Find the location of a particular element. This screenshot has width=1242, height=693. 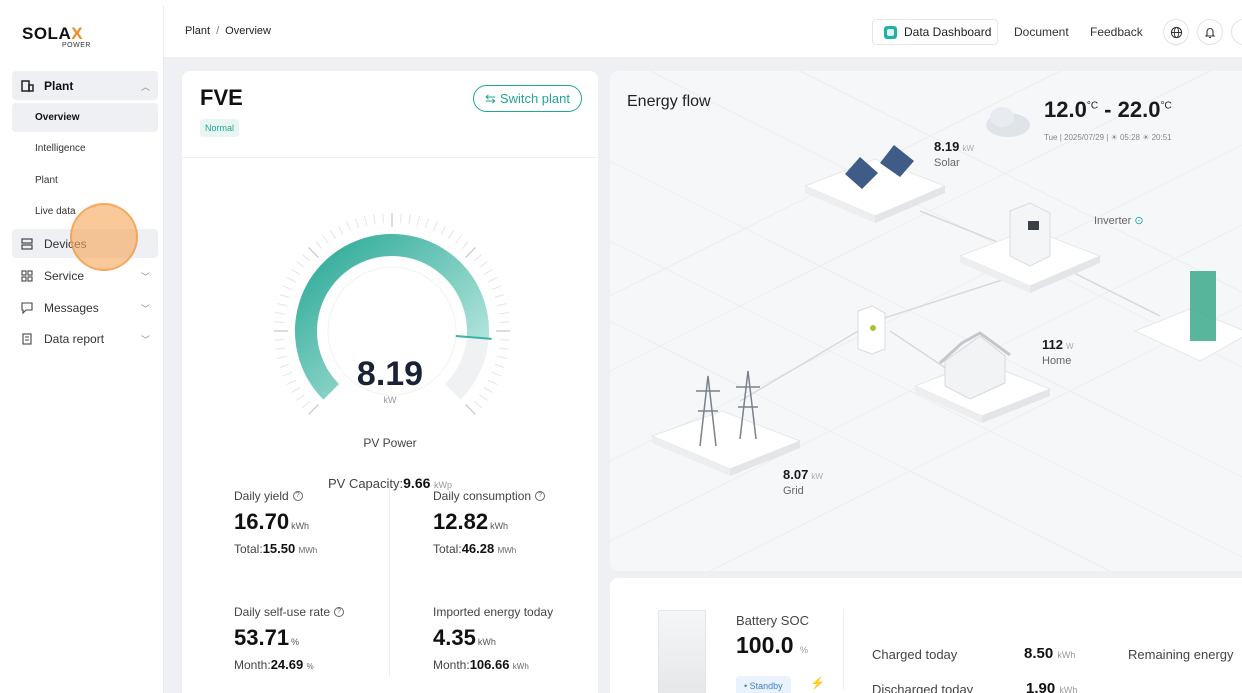

notifications-button is located at coordinates (1210, 32).